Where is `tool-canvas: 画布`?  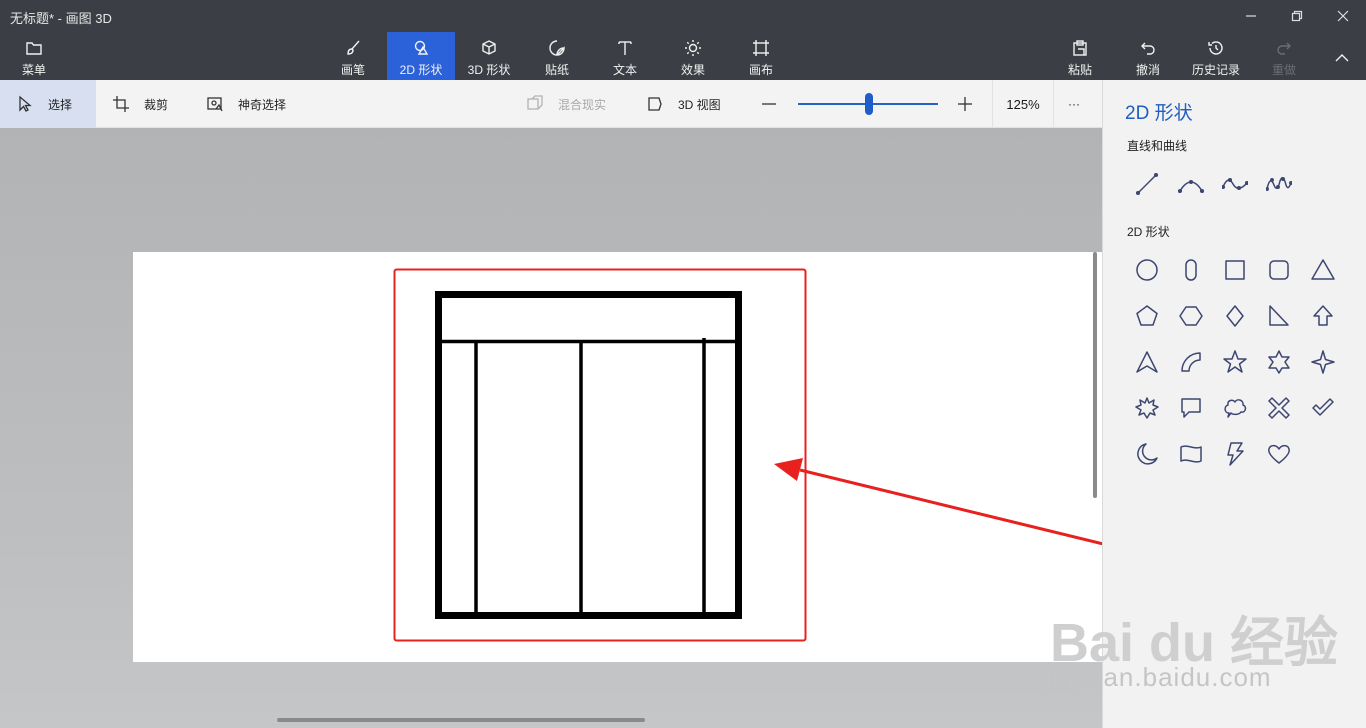 tool-canvas: 画布 is located at coordinates (761, 56).